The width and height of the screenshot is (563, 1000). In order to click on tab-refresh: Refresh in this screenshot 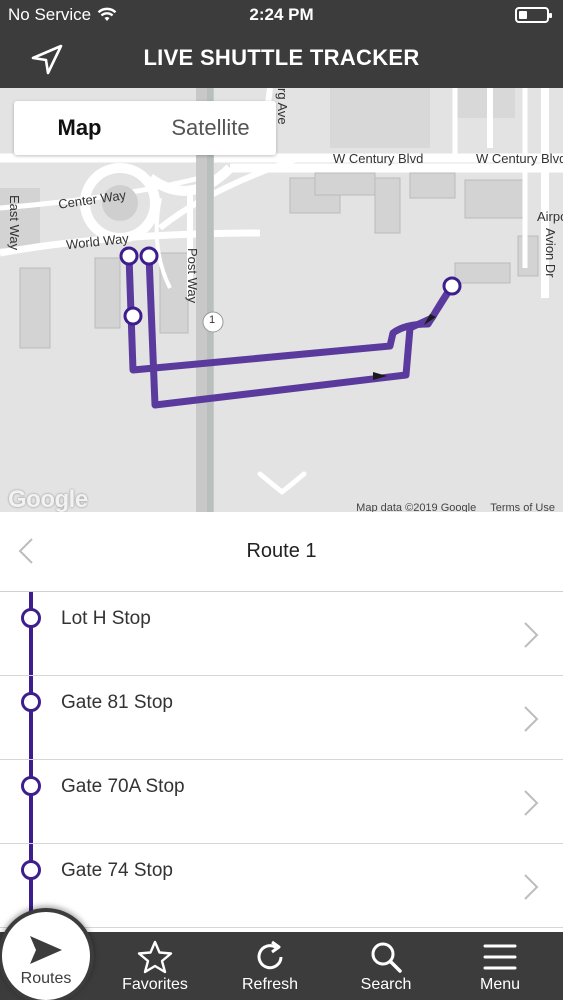, I will do `click(270, 966)`.